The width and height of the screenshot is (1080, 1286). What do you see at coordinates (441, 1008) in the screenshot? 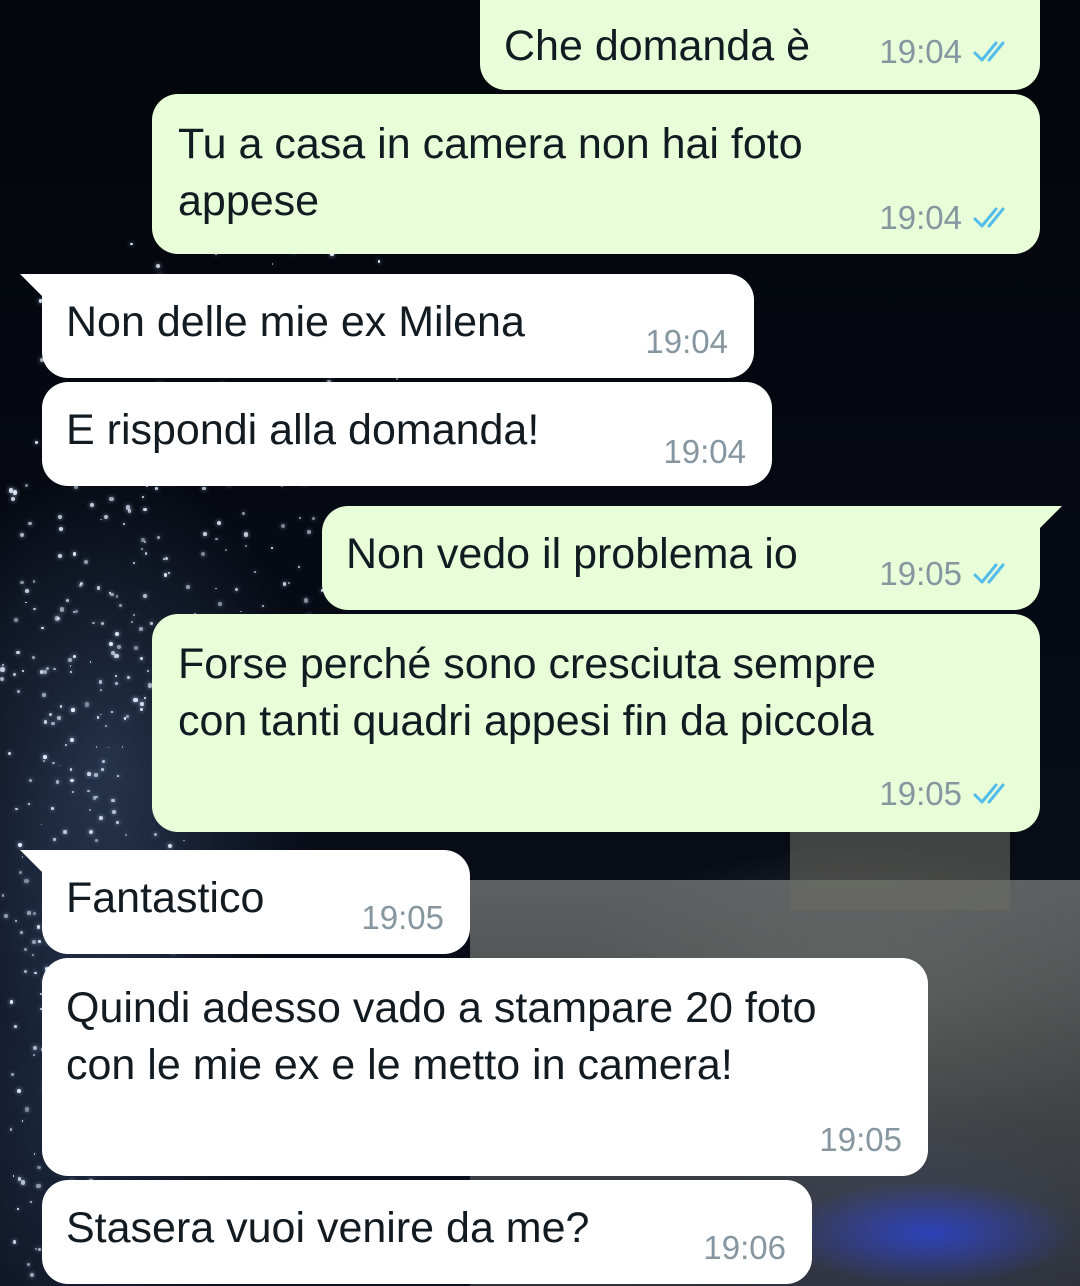
I see `message-text-line-1: Quindi adesso vado a stampare 20 foto` at bounding box center [441, 1008].